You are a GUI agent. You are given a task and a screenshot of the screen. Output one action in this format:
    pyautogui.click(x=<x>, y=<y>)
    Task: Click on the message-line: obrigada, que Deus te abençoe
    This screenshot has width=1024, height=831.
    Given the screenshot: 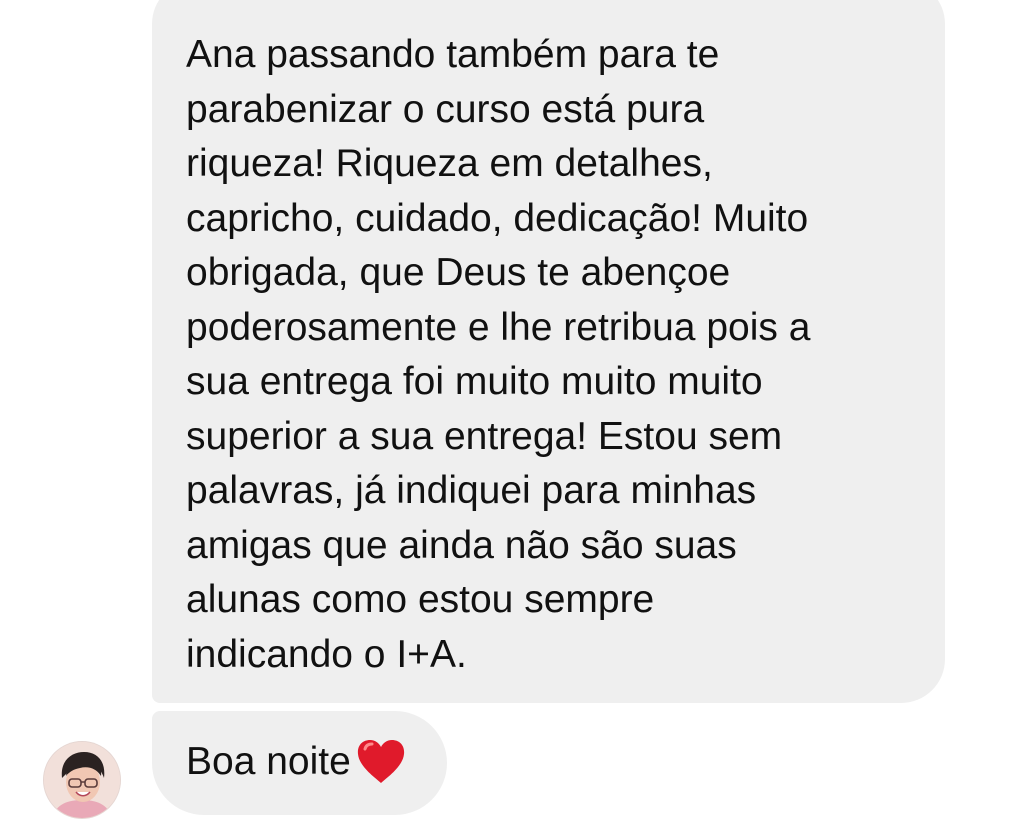 What is the action you would take?
    pyautogui.click(x=458, y=272)
    